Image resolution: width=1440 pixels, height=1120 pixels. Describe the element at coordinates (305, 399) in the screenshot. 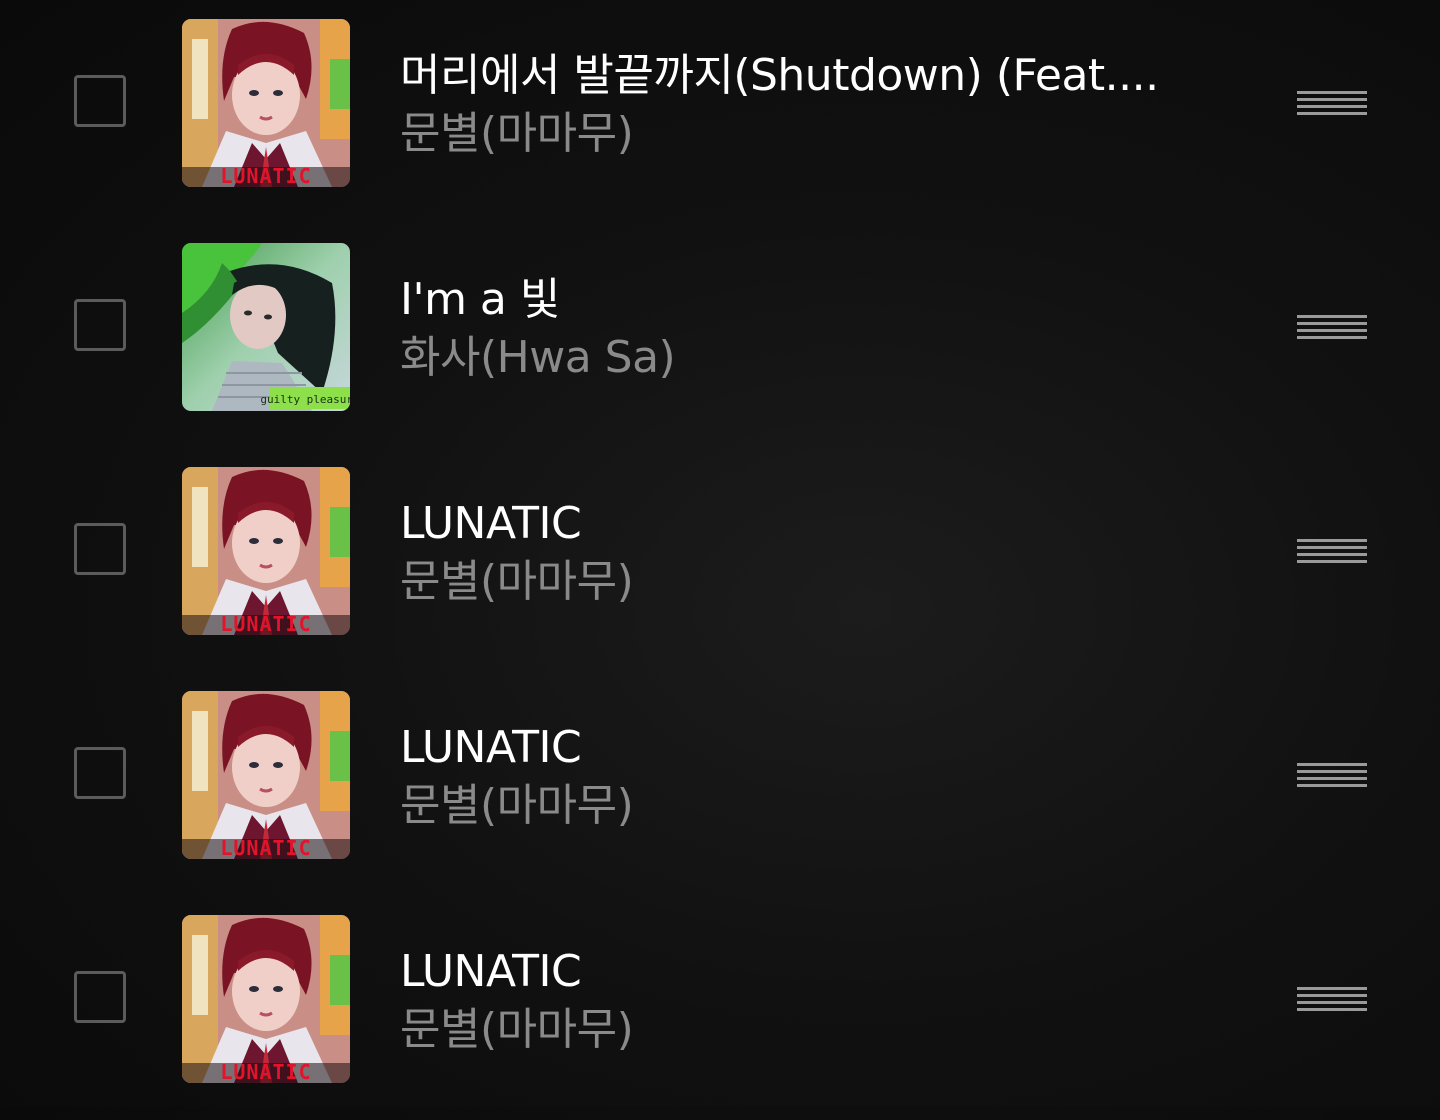

I see `album-logo-text: guilty pleasure` at that location.